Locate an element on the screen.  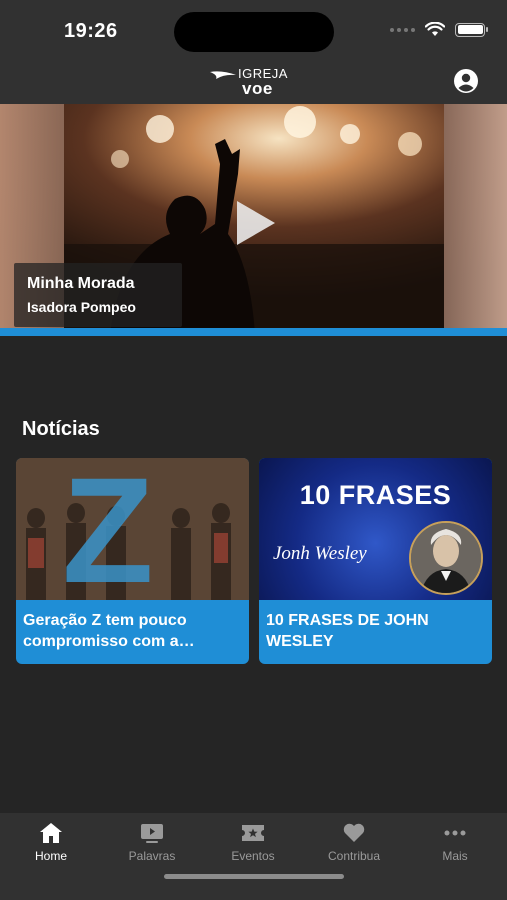
tab-label: Palavras is located at coordinates (152, 856).